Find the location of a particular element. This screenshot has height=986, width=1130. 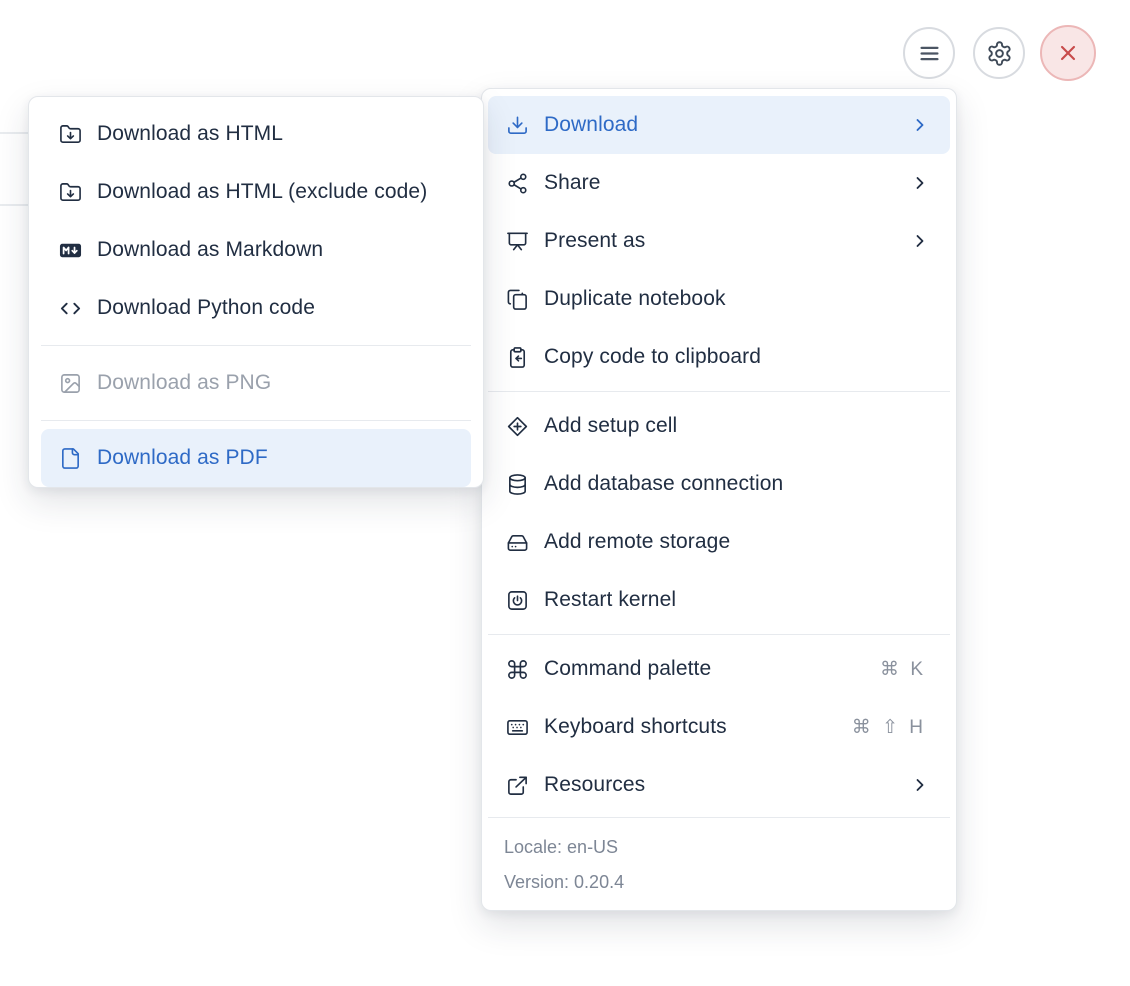

menu-footer: Locale: en-US Version: 0.20.4 is located at coordinates (719, 863).